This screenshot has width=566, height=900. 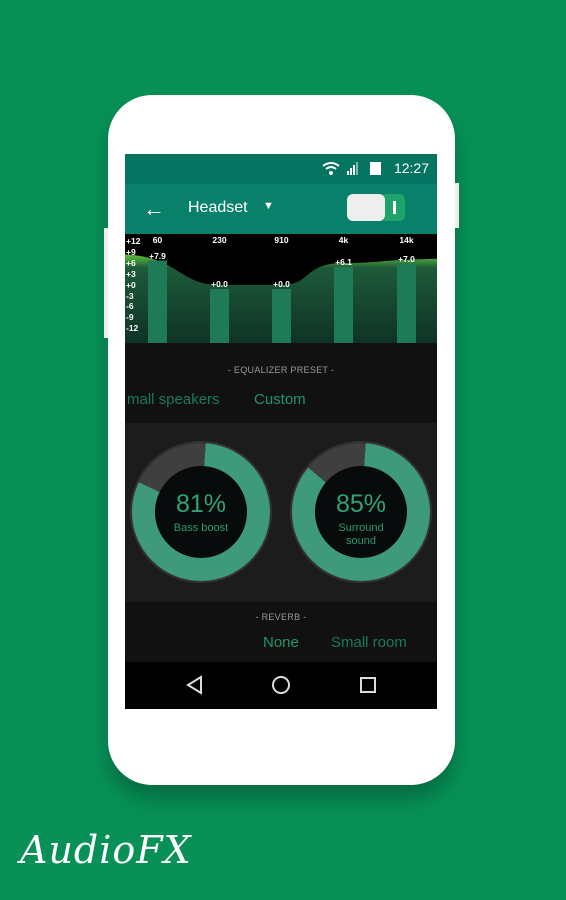 I want to click on eq-band-frequency: 14k, so click(x=406, y=240).